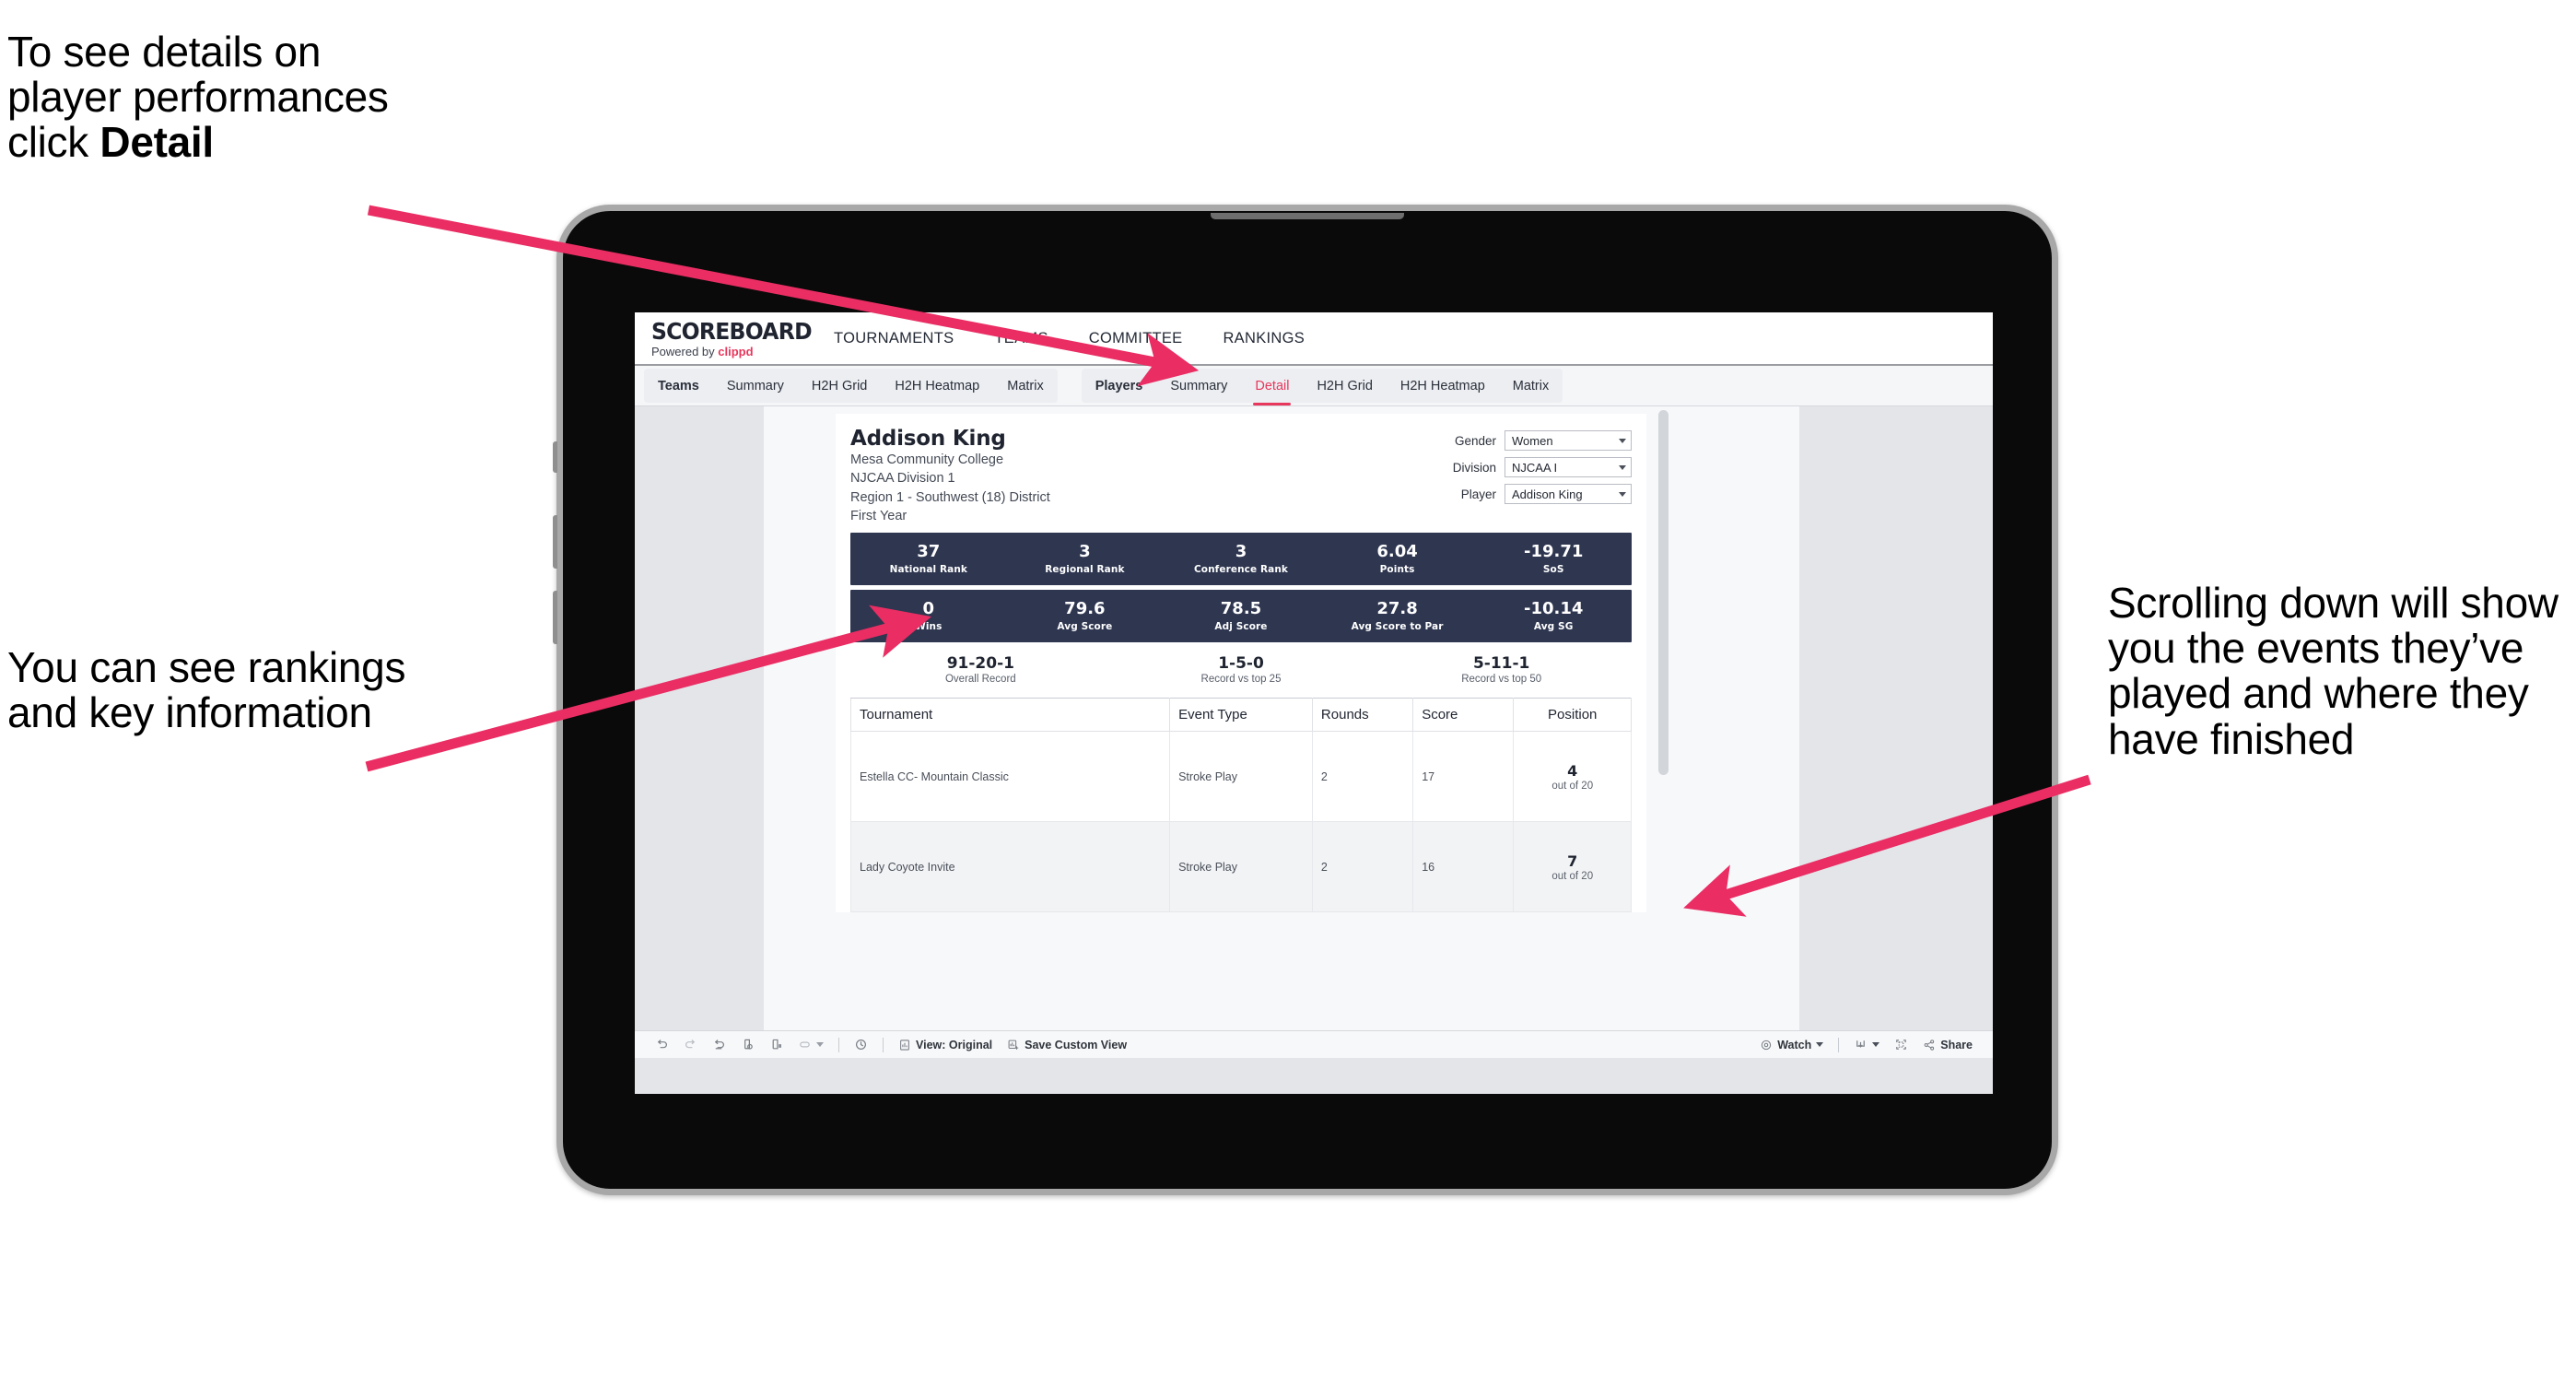  I want to click on column-header-rounds: Rounds, so click(1362, 716).